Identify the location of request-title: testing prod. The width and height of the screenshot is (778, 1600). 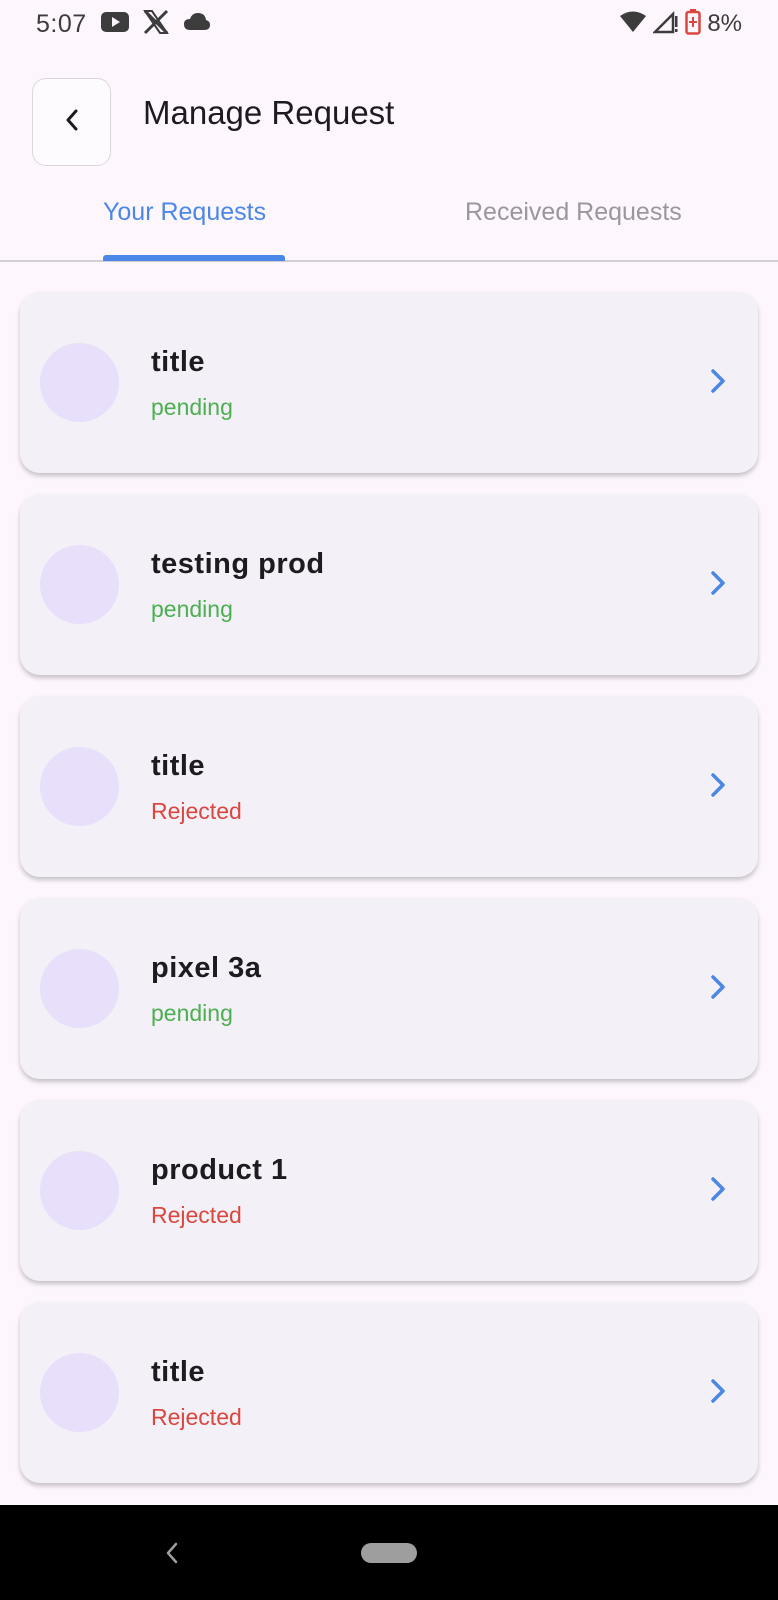
(238, 564).